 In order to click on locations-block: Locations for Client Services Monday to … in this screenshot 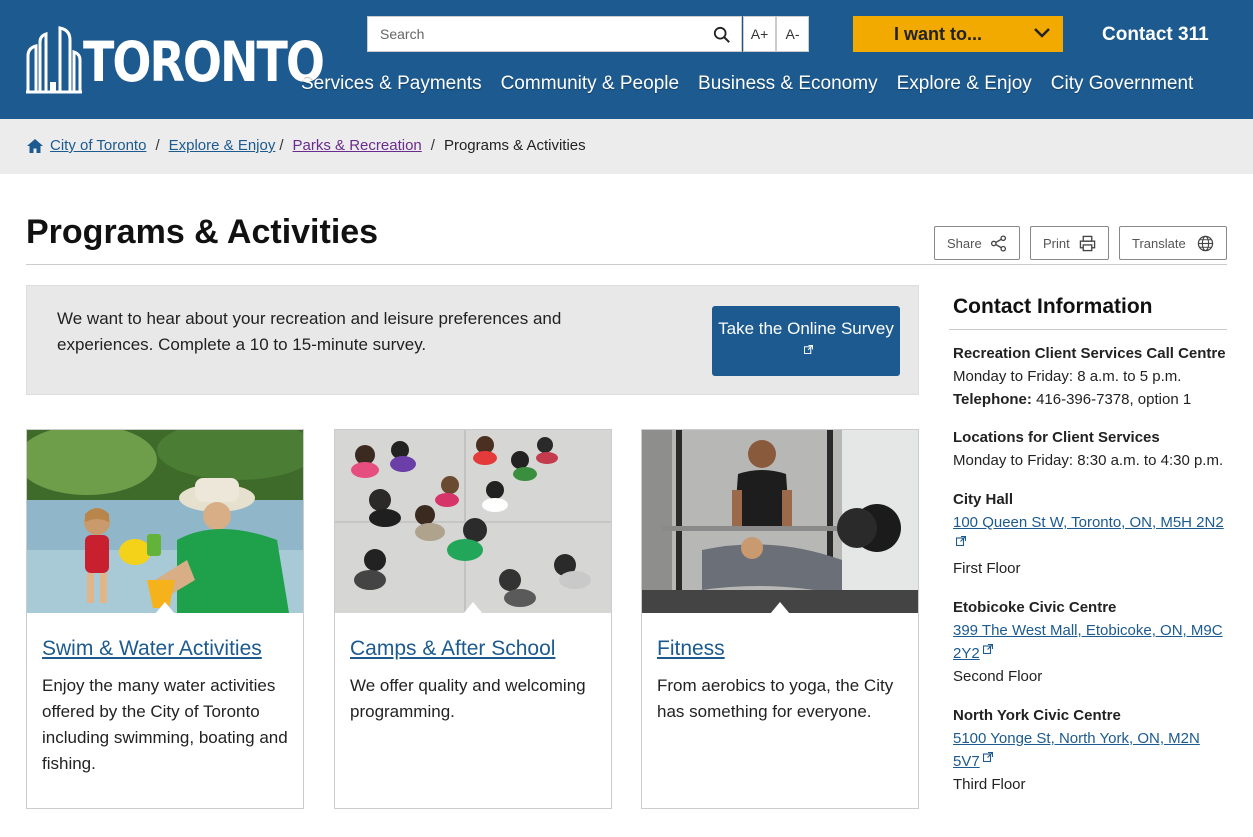, I will do `click(1088, 449)`.